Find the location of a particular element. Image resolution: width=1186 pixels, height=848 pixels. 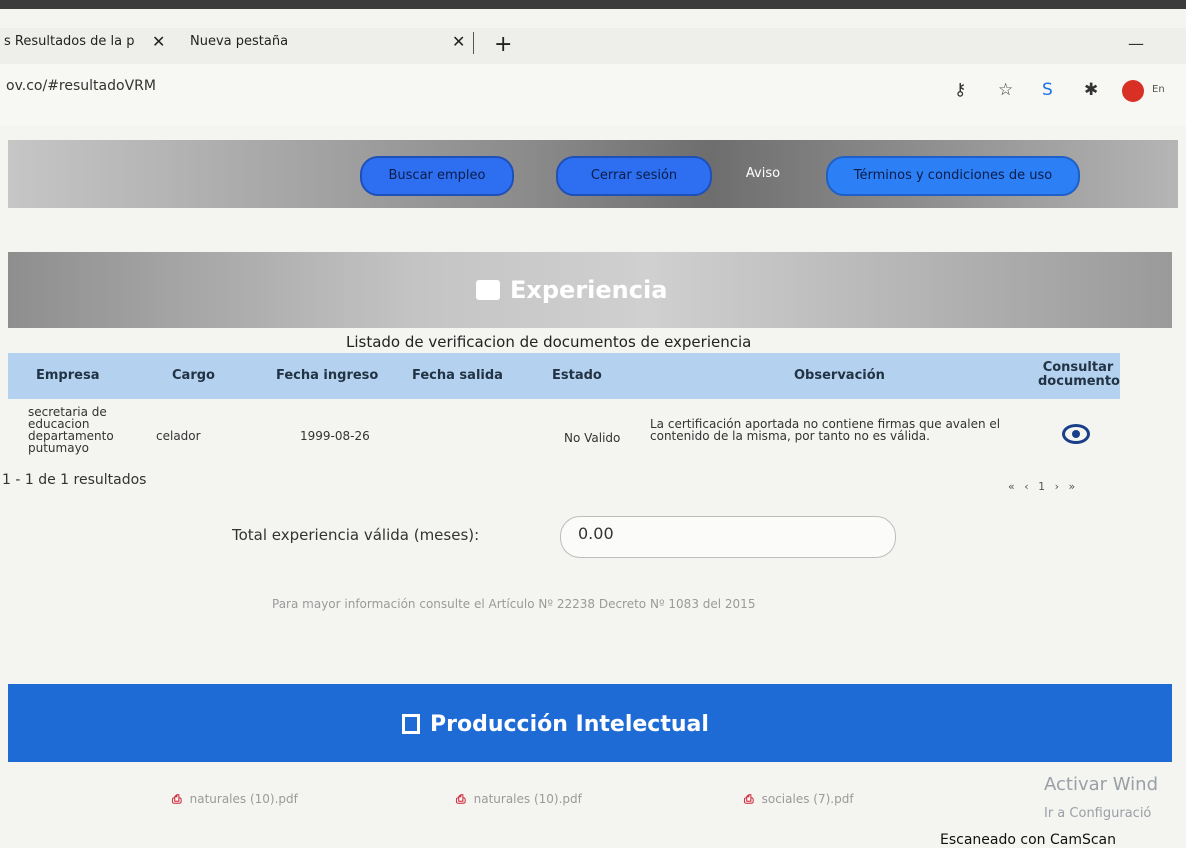

aviso-link: Aviso is located at coordinates (763, 174).